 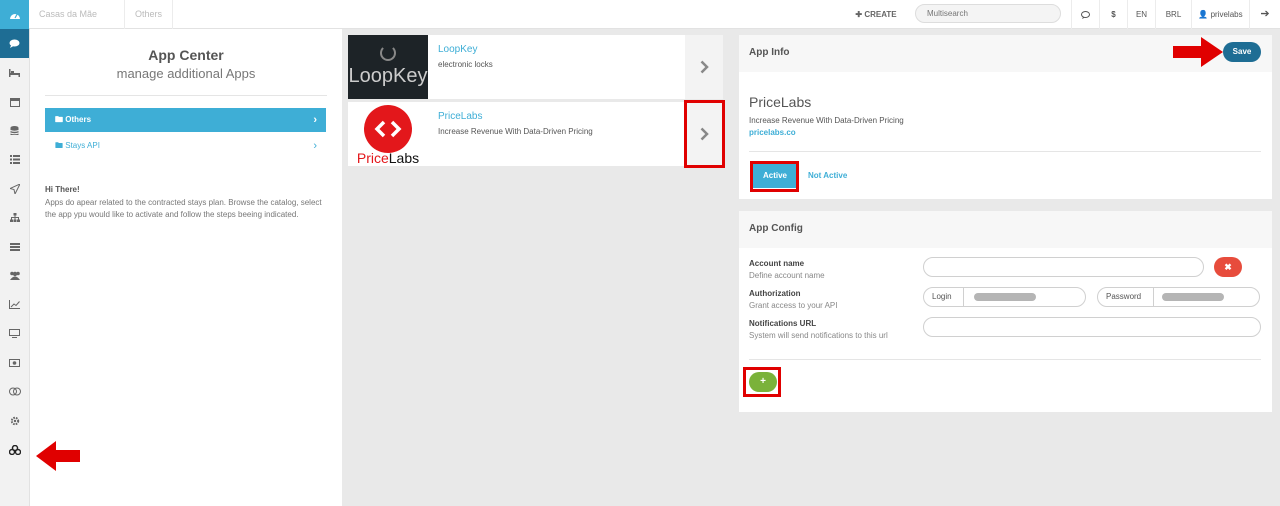 I want to click on create-button: ✚ CREATE, so click(x=876, y=14).